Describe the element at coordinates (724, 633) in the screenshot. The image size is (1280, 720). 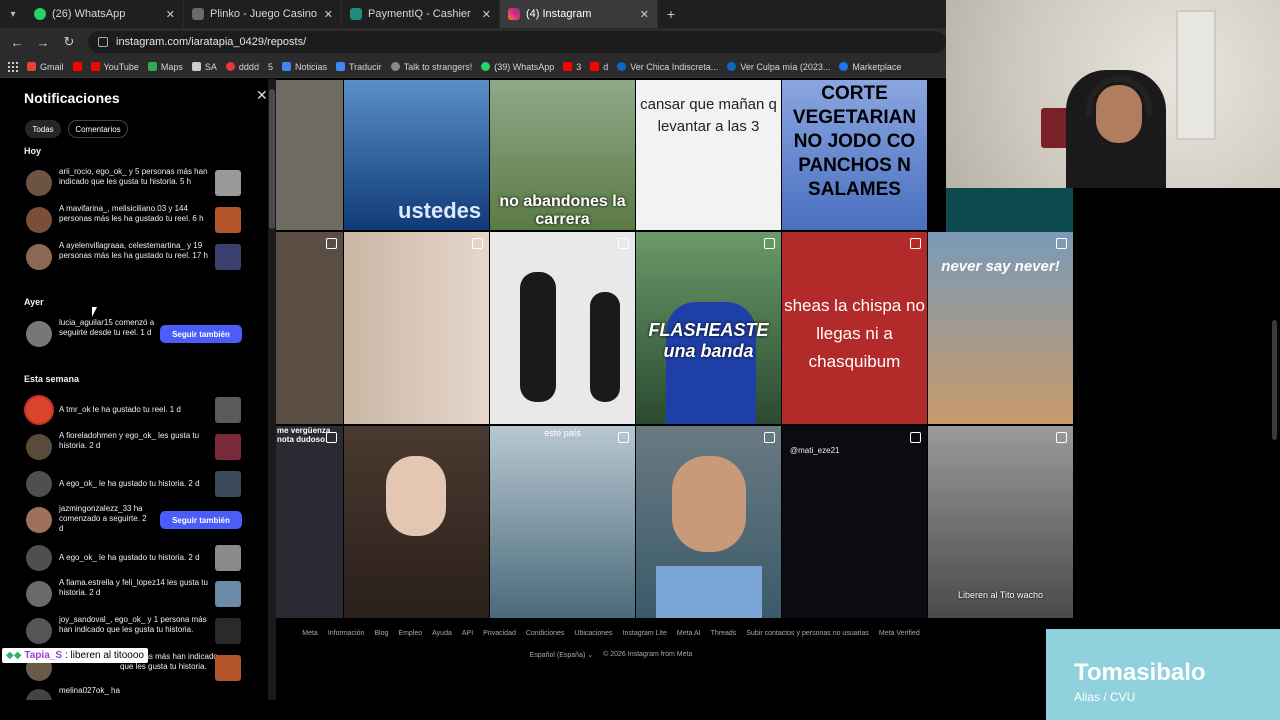
I see `footer-link: Threads` at that location.